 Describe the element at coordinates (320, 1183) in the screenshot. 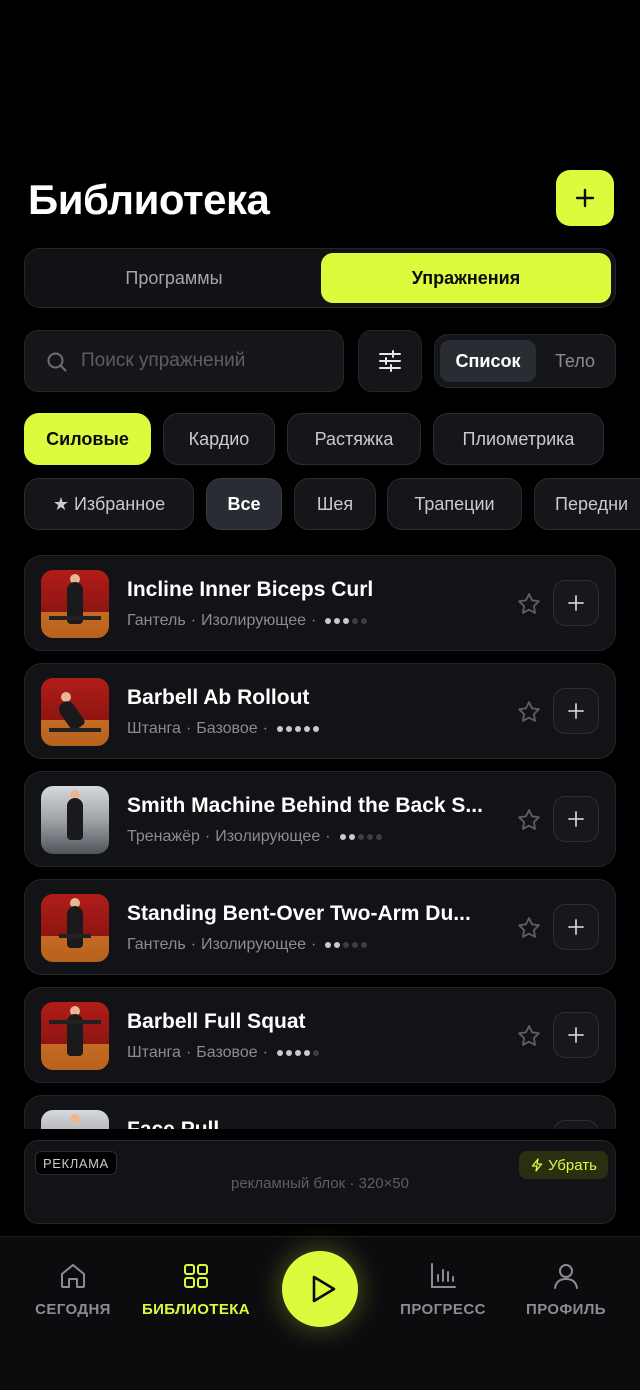

I see `ad-placeholder: рекламный блок · 320×50` at that location.